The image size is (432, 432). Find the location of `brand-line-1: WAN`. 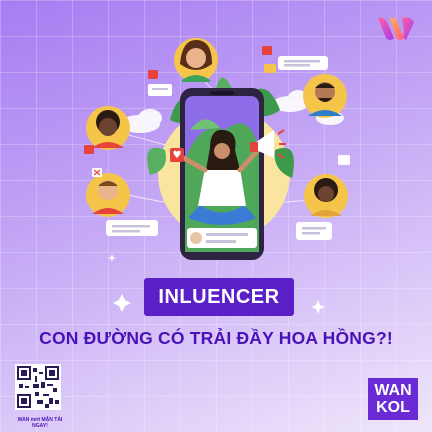

brand-line-1: WAN is located at coordinates (393, 390).